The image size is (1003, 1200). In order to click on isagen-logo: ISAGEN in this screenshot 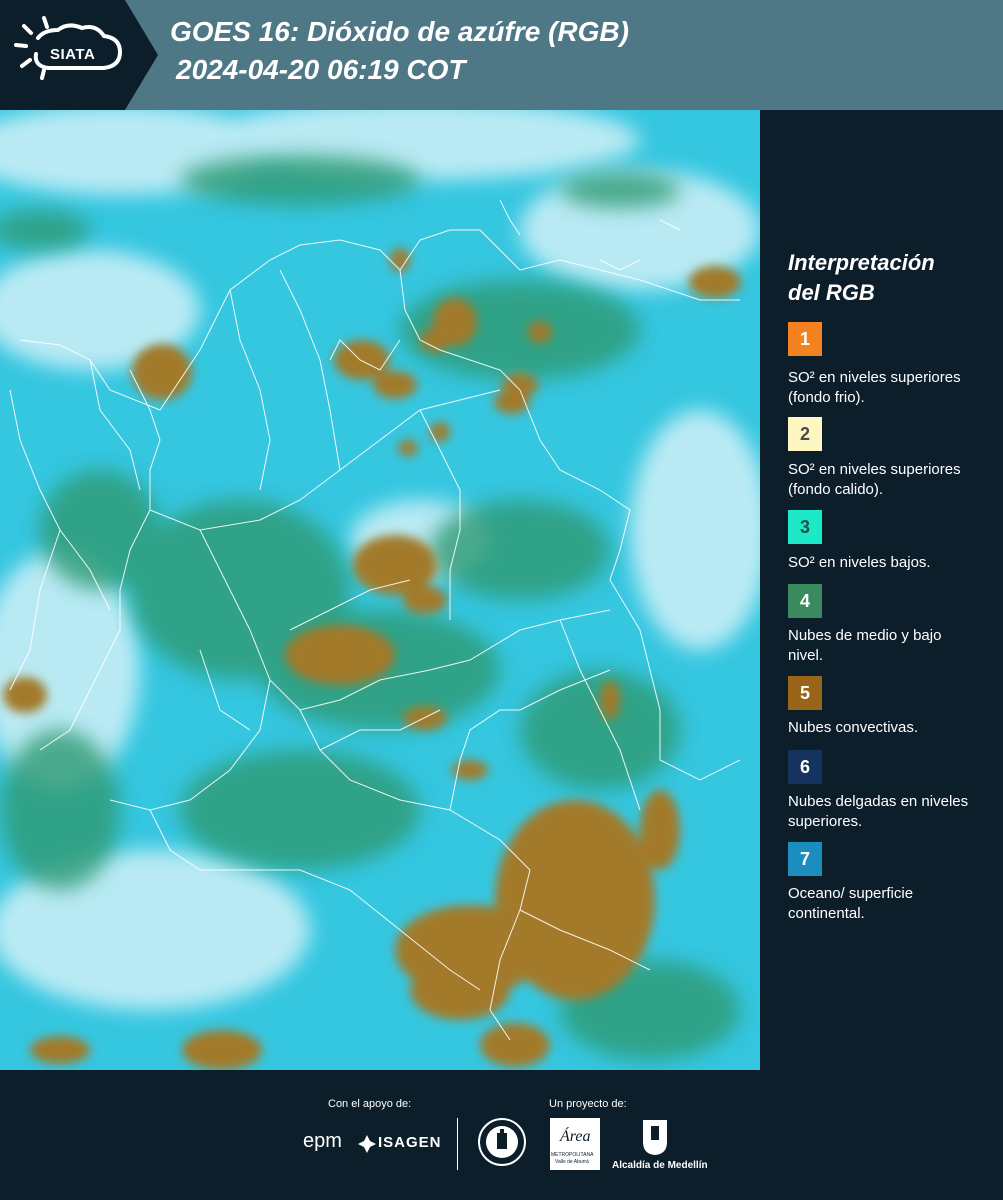, I will do `click(400, 1144)`.